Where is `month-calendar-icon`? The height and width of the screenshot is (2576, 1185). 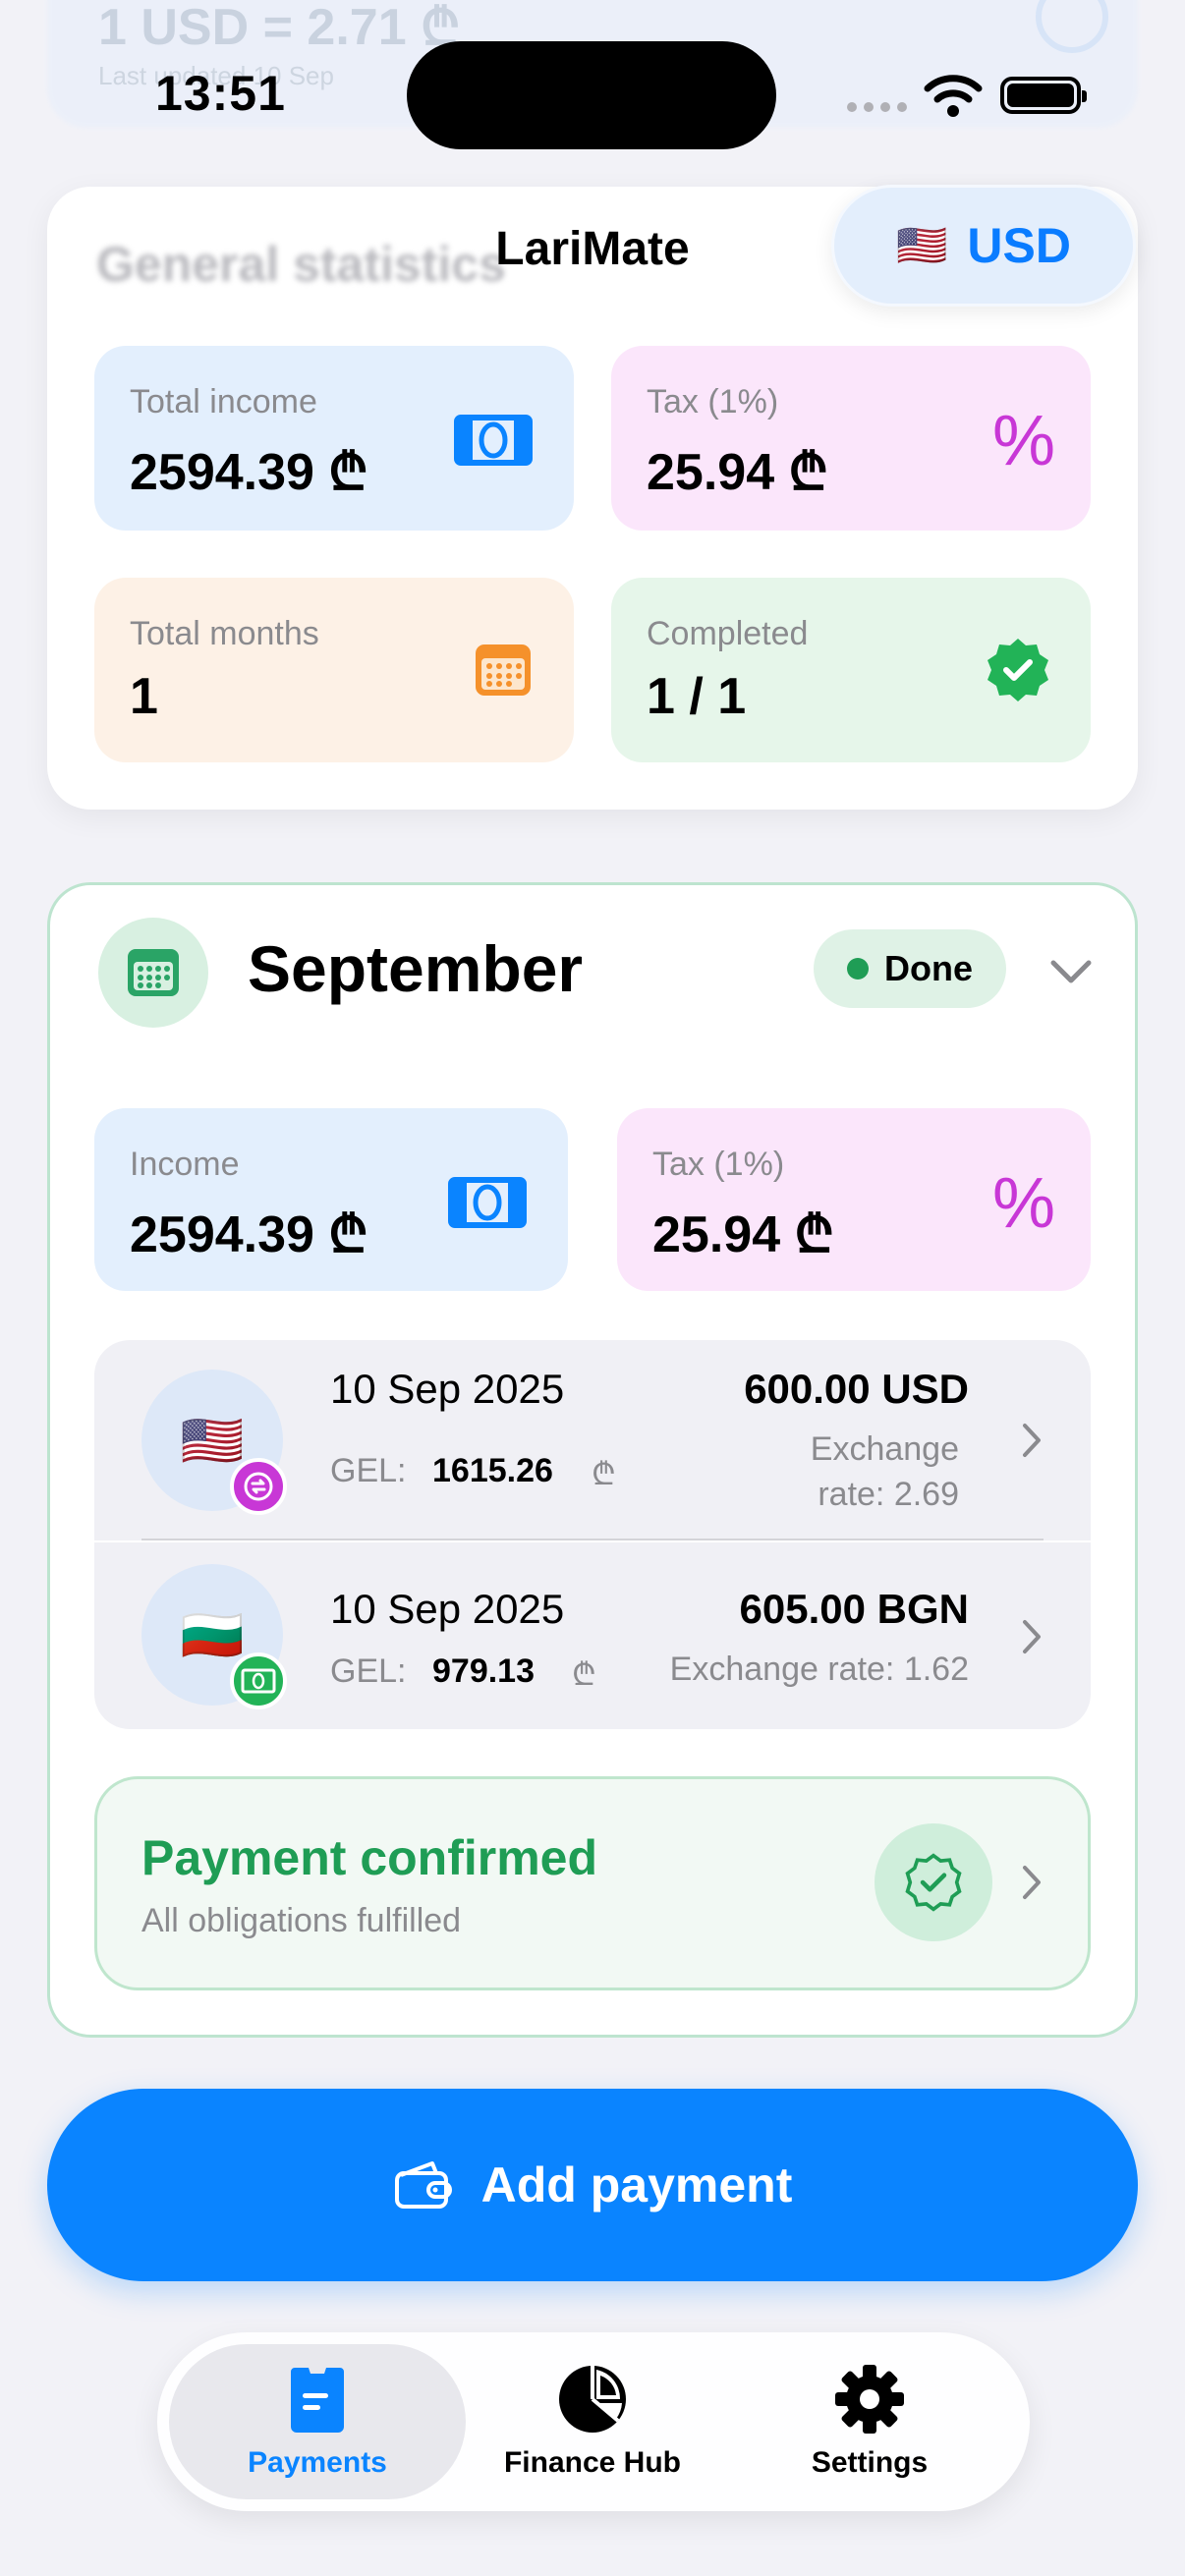
month-calendar-icon is located at coordinates (153, 973).